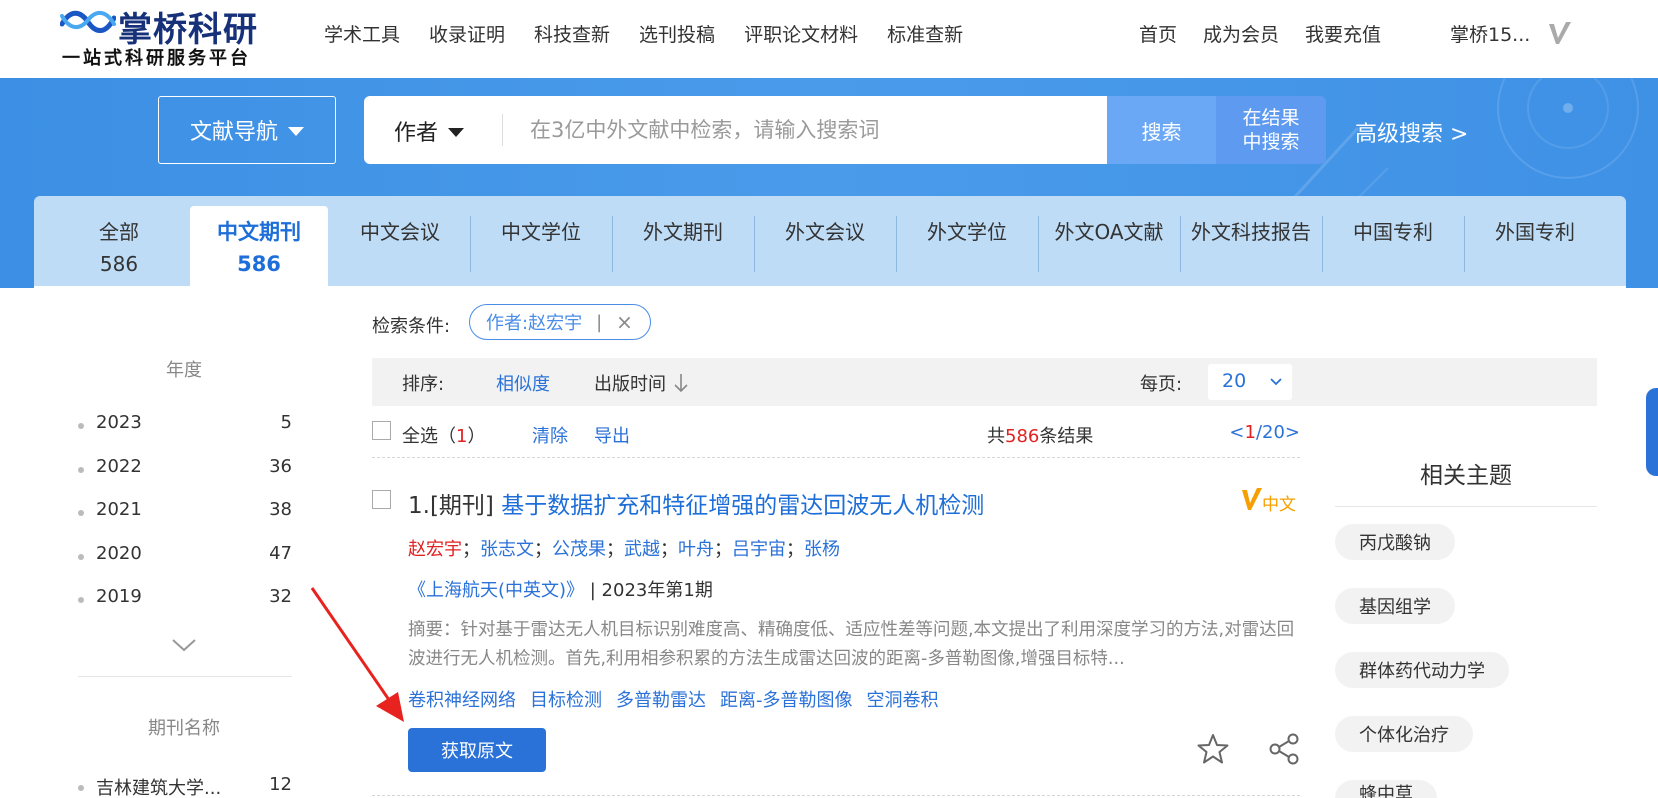 This screenshot has width=1658, height=798. I want to click on per-page-label: 每页:, so click(1161, 384).